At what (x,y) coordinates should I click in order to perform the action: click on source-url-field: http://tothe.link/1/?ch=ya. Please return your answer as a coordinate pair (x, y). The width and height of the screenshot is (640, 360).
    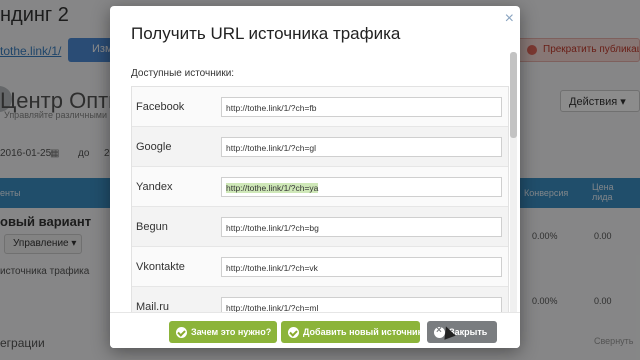
    Looking at the image, I should click on (361, 187).